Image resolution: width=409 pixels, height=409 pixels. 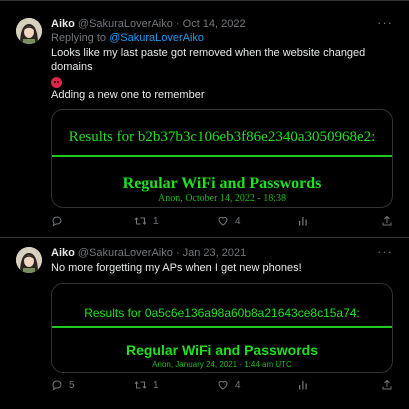 I want to click on action-bar: 5 1 4, so click(x=223, y=387).